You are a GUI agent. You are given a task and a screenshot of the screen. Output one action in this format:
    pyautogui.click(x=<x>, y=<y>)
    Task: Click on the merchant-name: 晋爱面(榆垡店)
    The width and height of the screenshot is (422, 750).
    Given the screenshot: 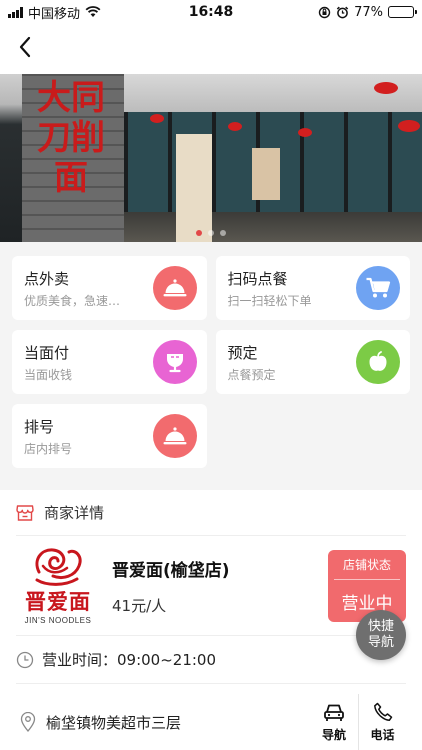 What is the action you would take?
    pyautogui.click(x=171, y=570)
    